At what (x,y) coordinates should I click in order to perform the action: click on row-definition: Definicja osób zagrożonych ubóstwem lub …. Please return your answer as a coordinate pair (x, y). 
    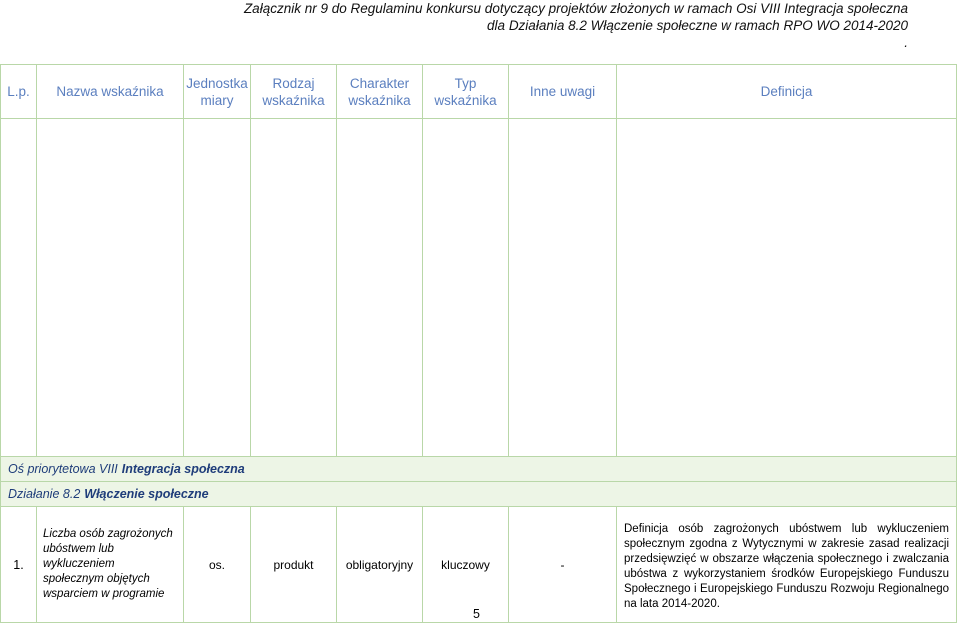
    Looking at the image, I should click on (786, 564).